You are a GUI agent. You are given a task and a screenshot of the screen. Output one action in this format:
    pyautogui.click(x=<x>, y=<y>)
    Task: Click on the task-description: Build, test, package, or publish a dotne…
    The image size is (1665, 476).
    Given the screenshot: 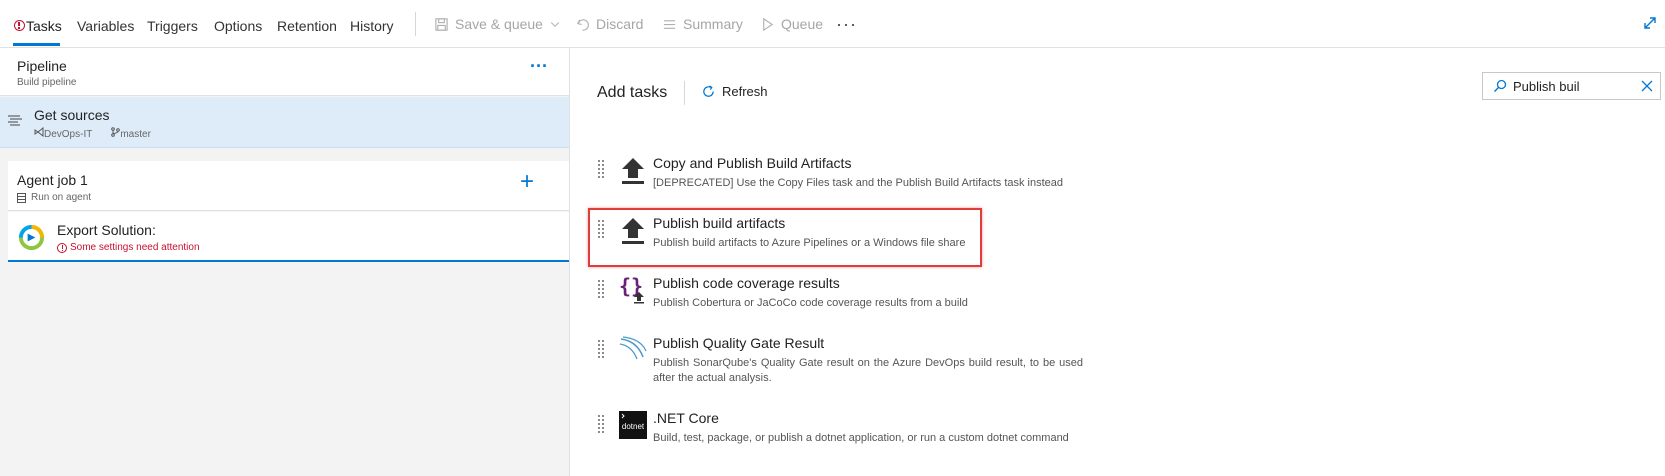 What is the action you would take?
    pyautogui.click(x=861, y=438)
    